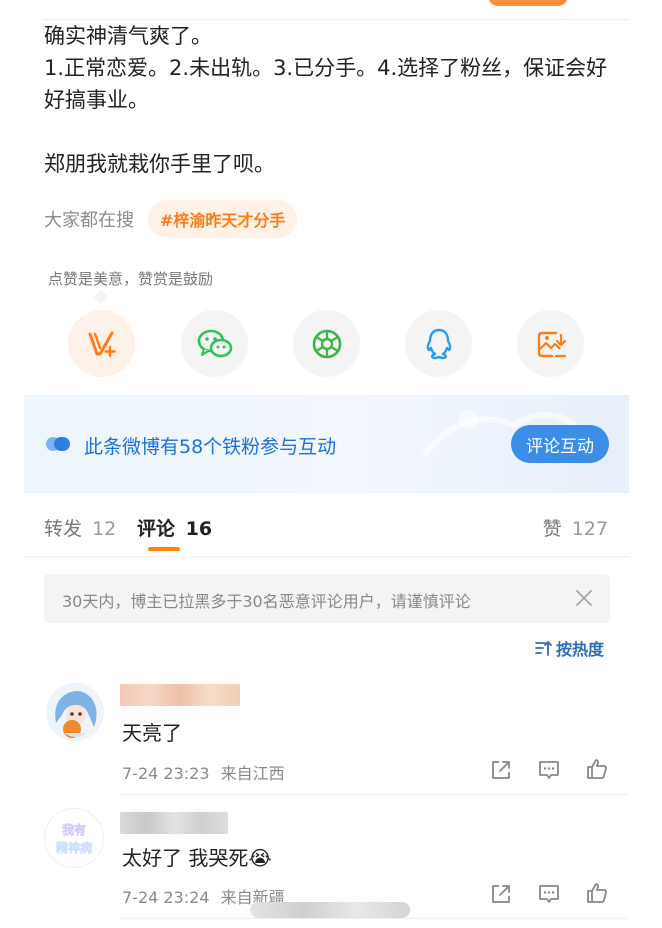 Image resolution: width=662 pixels, height=928 pixels. I want to click on close-icon, so click(584, 598).